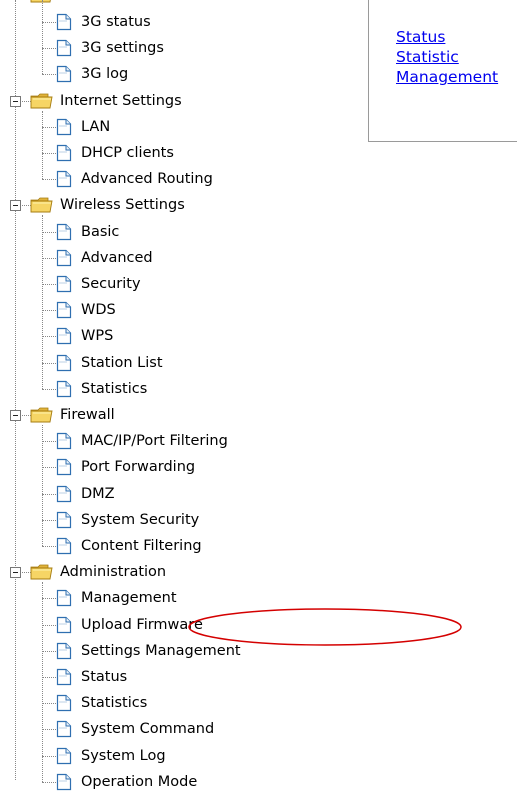  Describe the element at coordinates (15, 390) in the screenshot. I see `tree-root-line` at that location.